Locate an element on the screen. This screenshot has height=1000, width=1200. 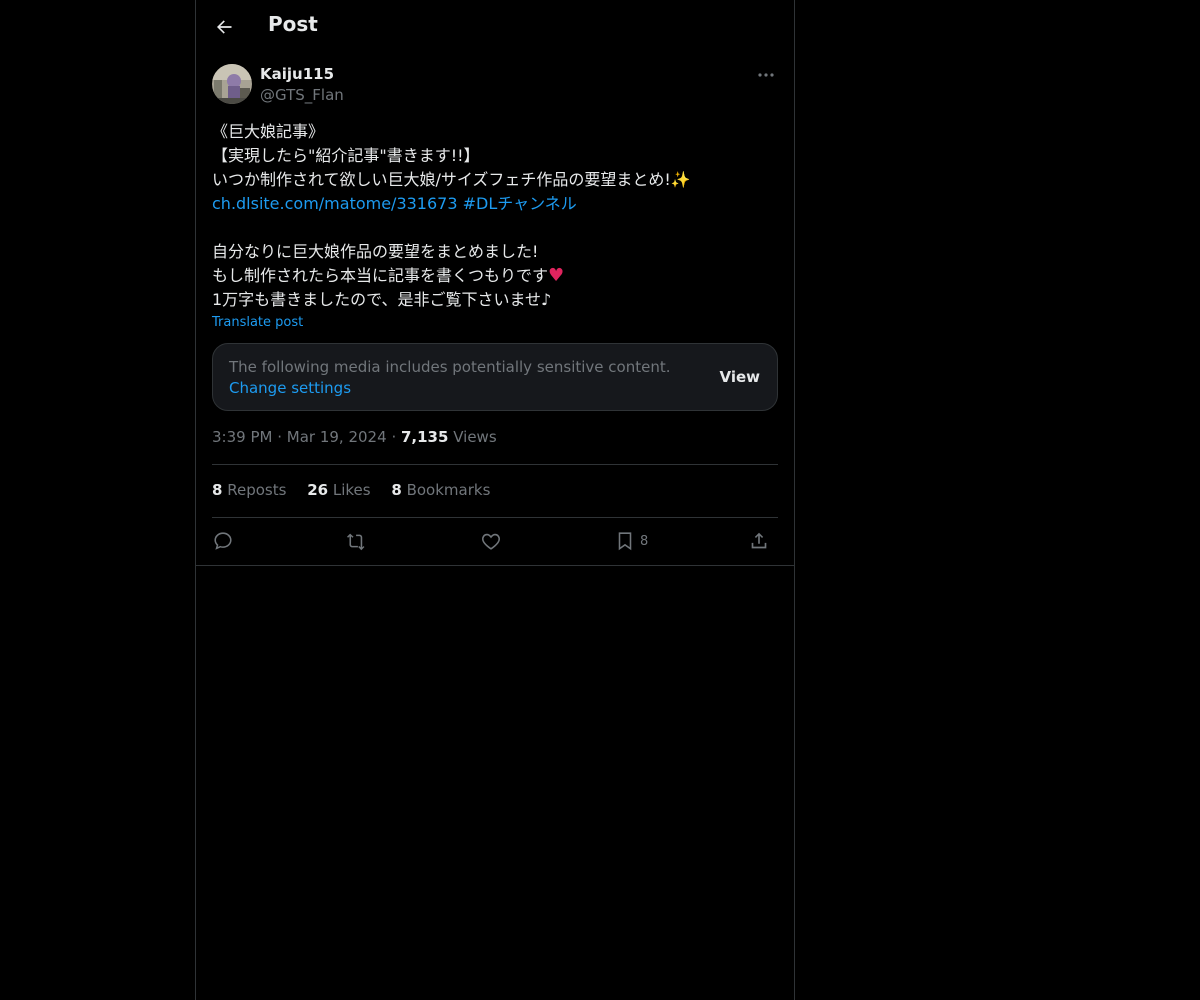
post-meta: 3:39 PM · Mar 19, 2024 · 7,135 Views is located at coordinates (354, 437).